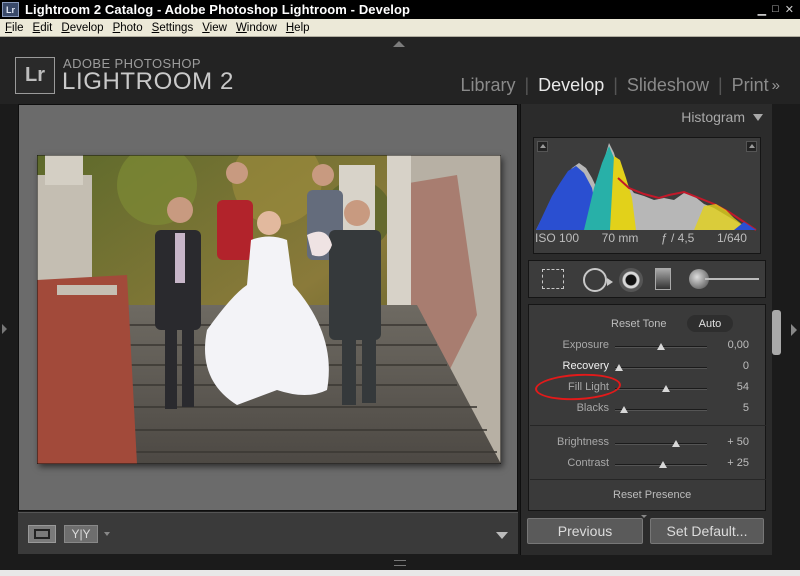  I want to click on lightroom-logo: Lr, so click(35, 75).